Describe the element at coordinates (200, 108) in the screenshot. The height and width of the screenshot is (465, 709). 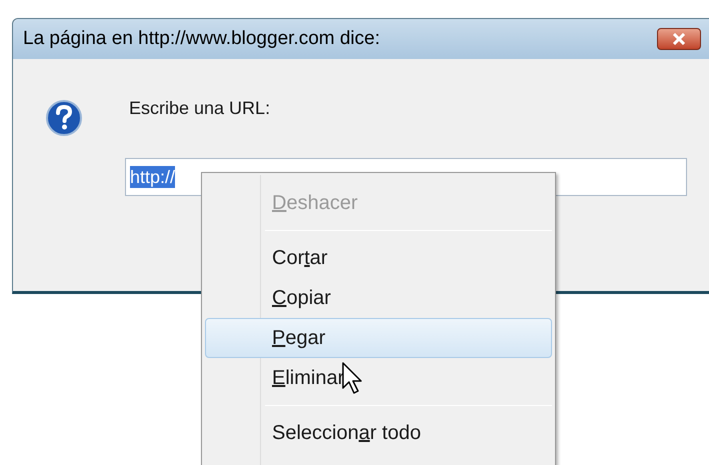
I see `prompt-message: Escribe una URL:` at that location.